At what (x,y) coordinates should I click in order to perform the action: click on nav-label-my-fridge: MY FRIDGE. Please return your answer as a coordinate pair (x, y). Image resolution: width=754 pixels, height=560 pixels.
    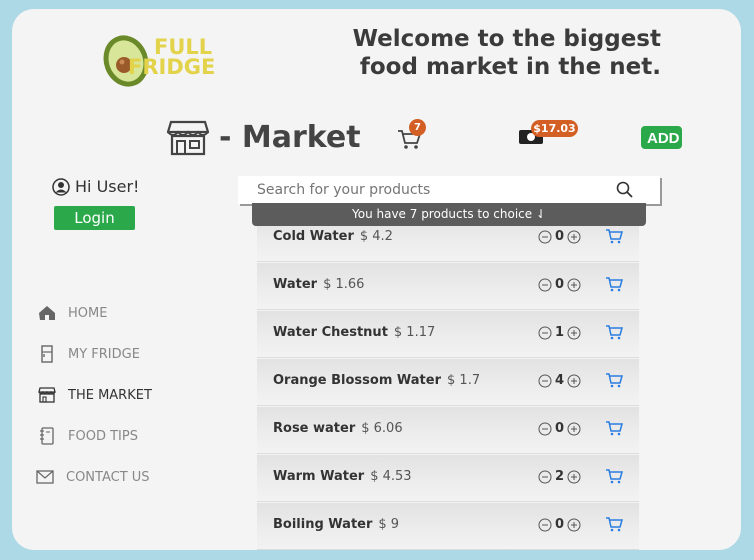
    Looking at the image, I should click on (104, 354).